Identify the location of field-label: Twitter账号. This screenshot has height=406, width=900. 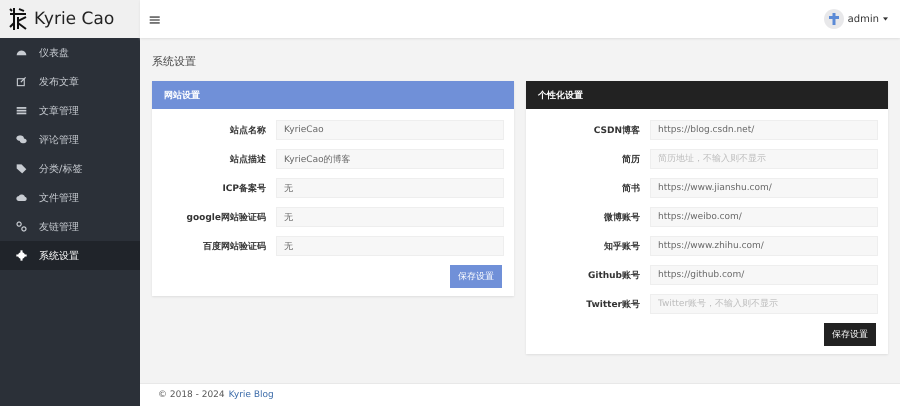
(612, 304).